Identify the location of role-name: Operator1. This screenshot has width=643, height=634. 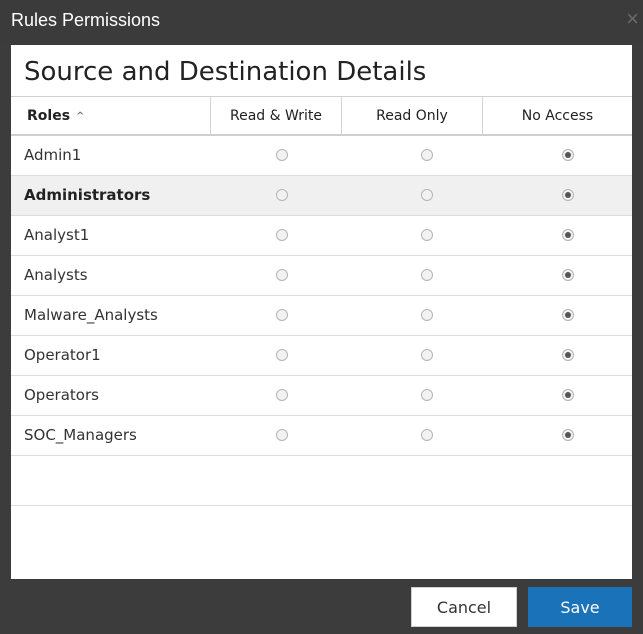
(62, 355).